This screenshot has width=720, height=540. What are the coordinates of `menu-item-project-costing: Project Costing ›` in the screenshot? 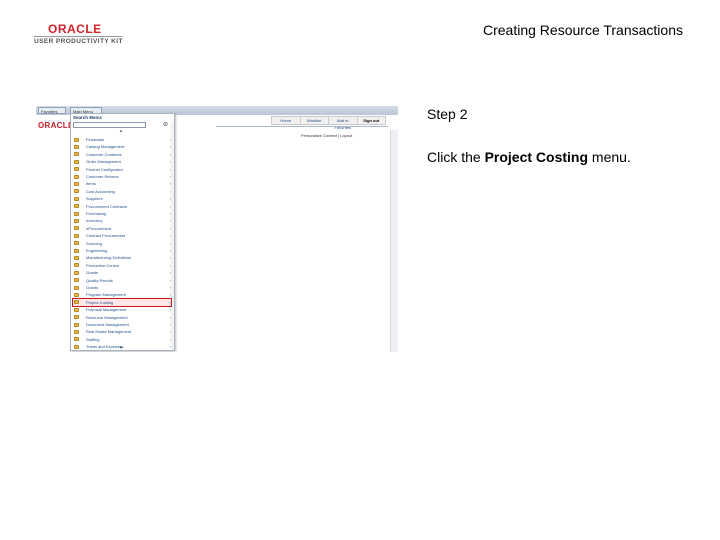 It's located at (122, 302).